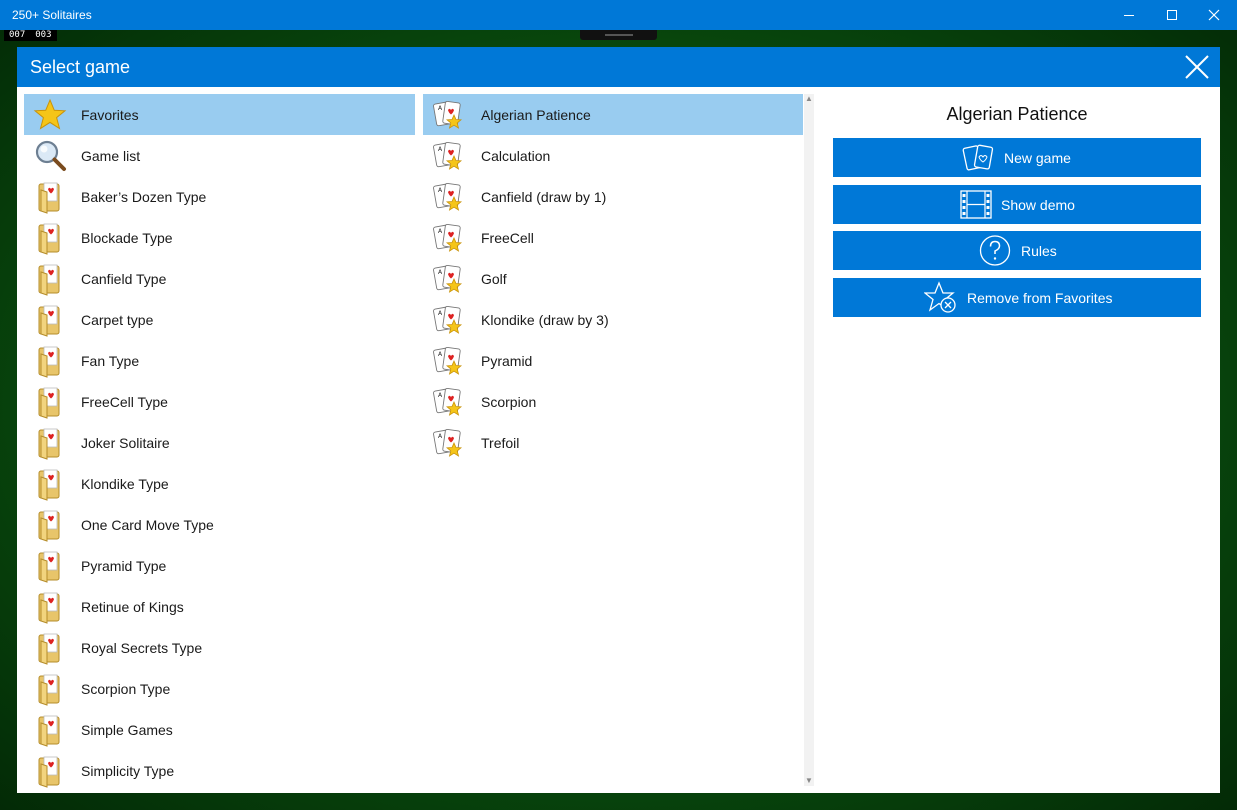 This screenshot has width=1237, height=810. Describe the element at coordinates (500, 442) in the screenshot. I see `game-item-label: Trefoil` at that location.